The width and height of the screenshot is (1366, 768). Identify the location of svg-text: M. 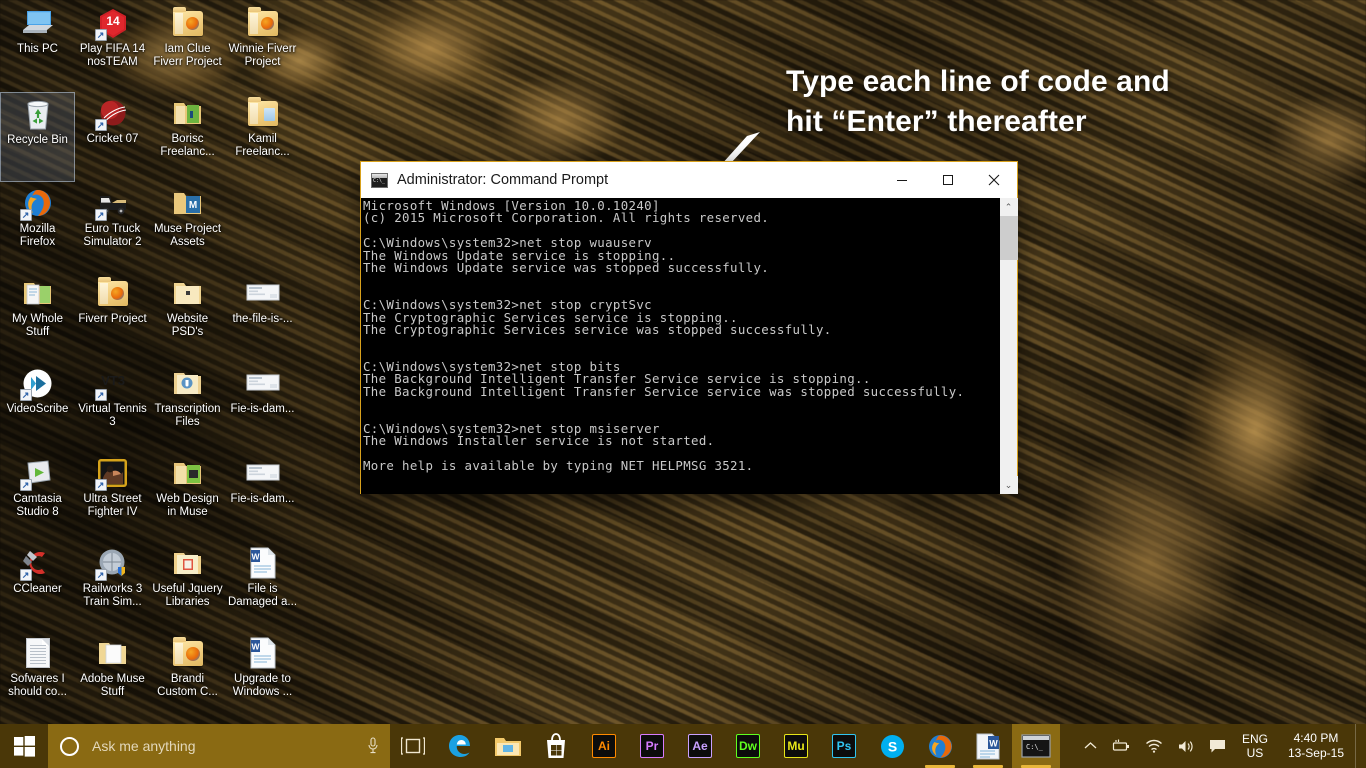
(193, 205).